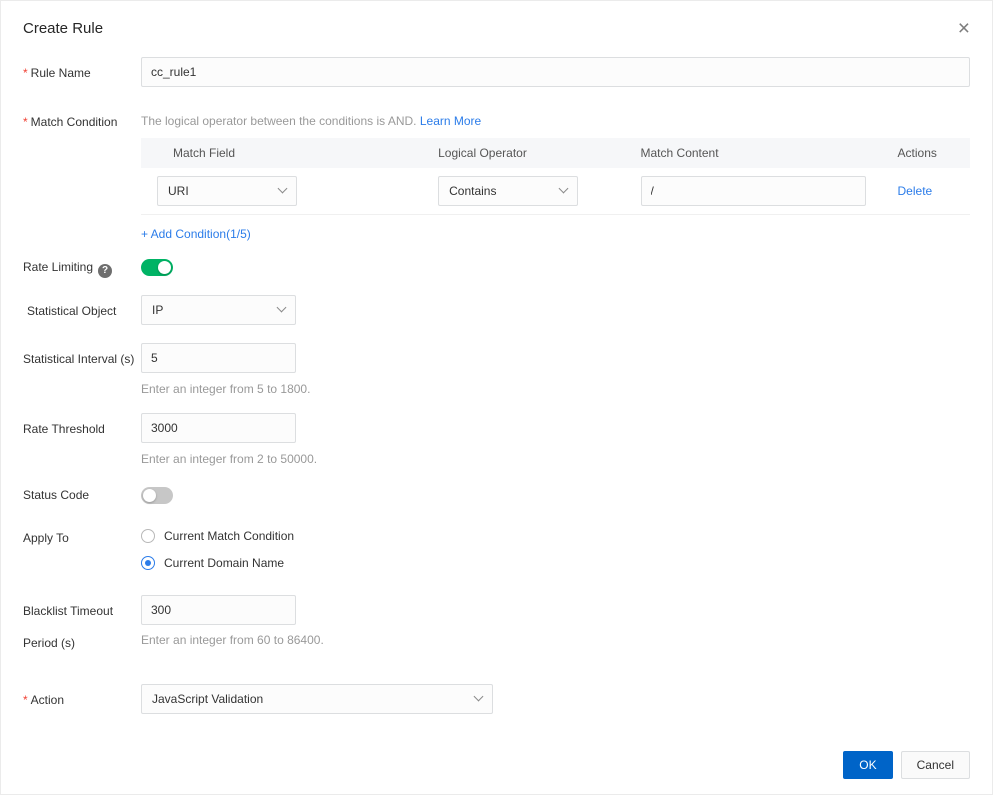 This screenshot has height=795, width=993. I want to click on header-logical-operator: Logical Operator, so click(523, 153).